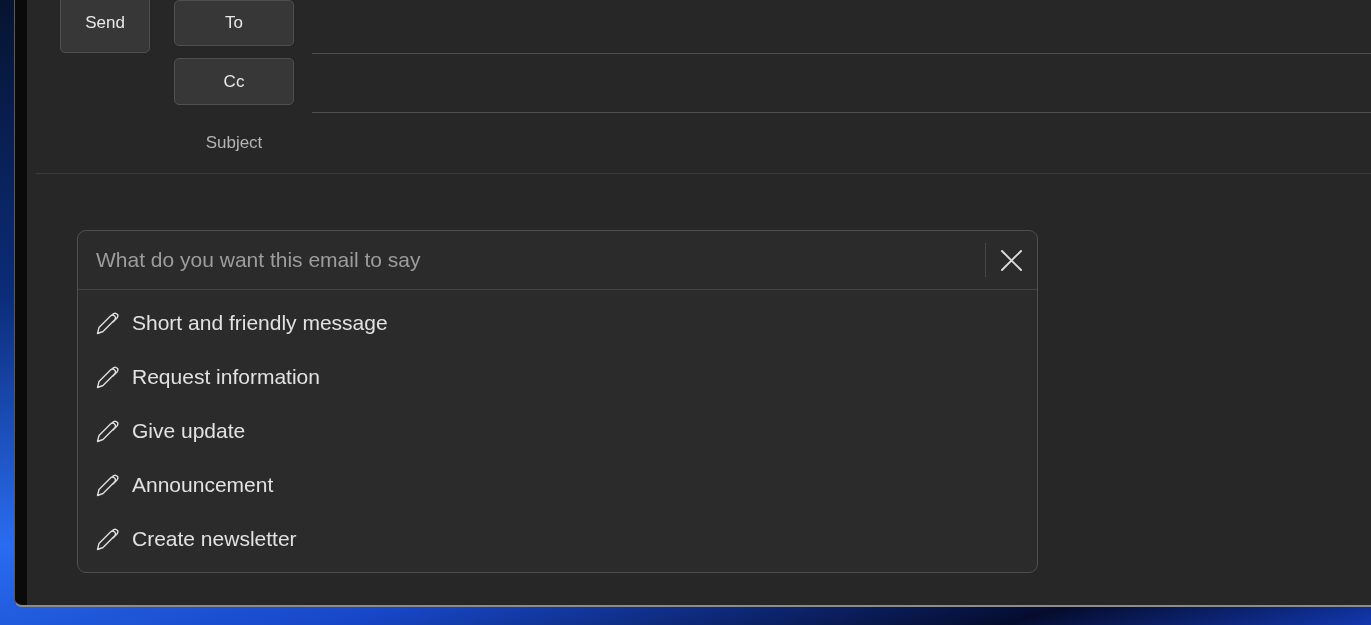  I want to click on prompt-field: What do you want this email to say, so click(531, 260).